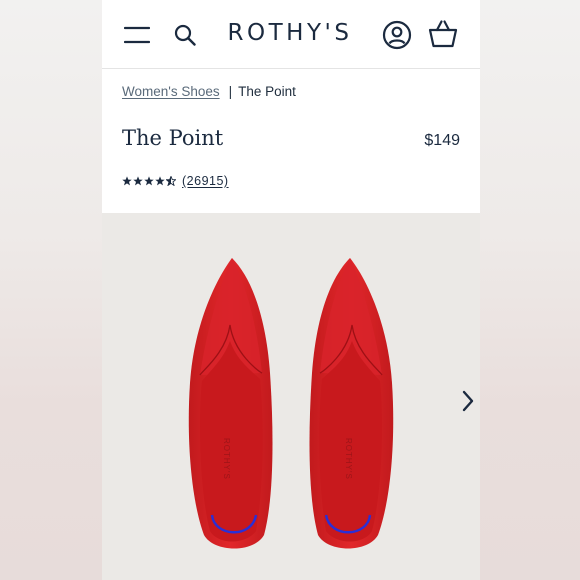 The image size is (580, 580). I want to click on product-rating: (26915), so click(175, 181).